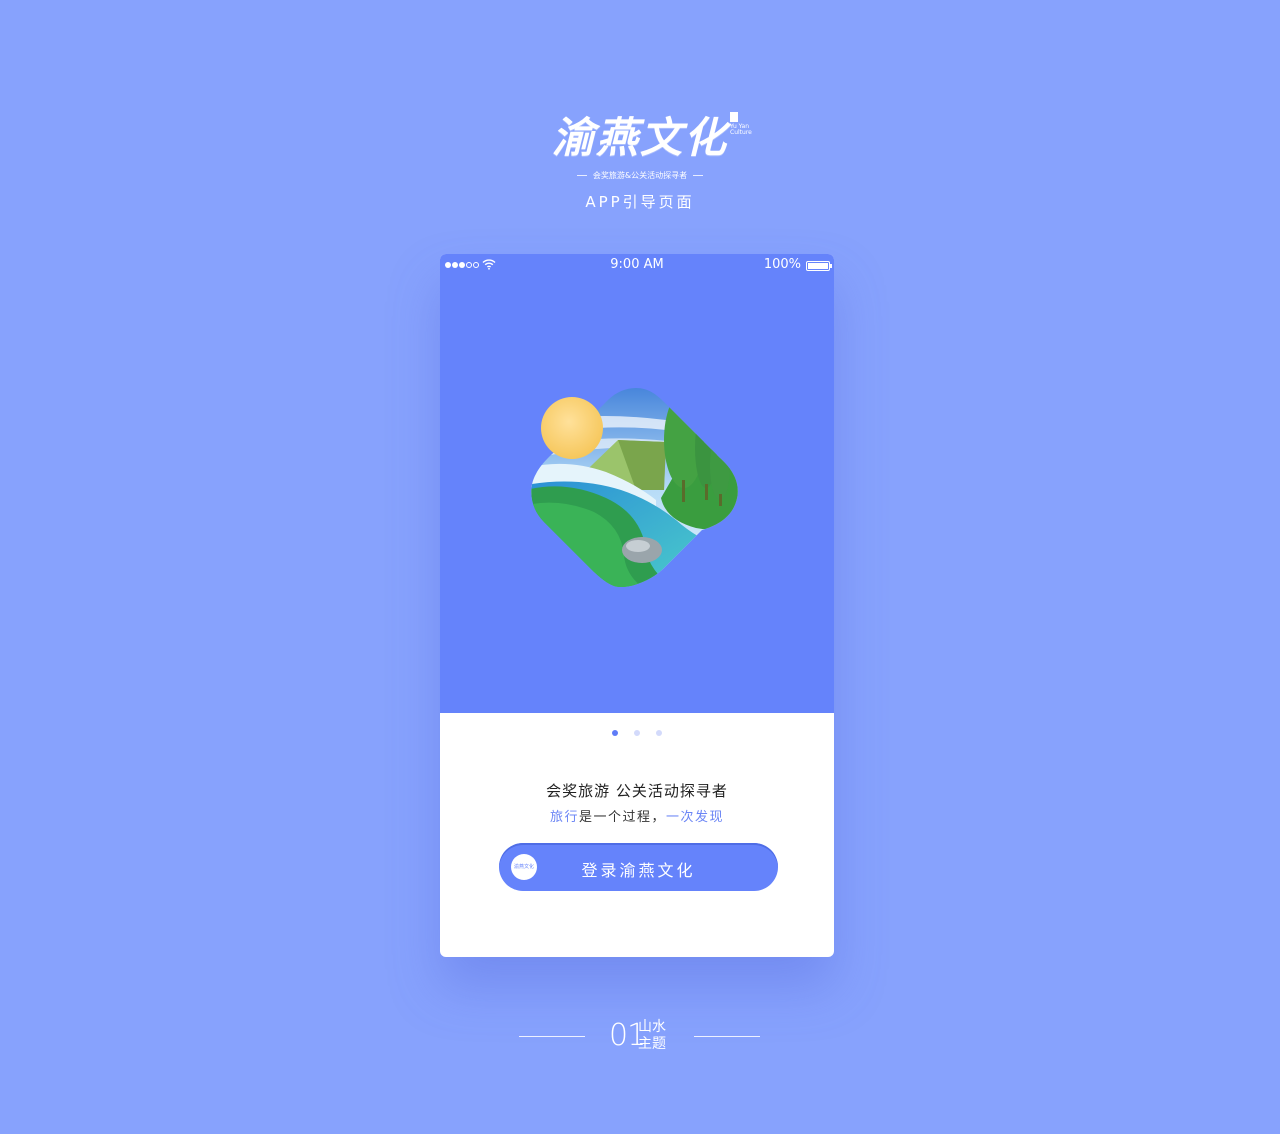  I want to click on brand-english: Yu Yan Culture, so click(741, 129).